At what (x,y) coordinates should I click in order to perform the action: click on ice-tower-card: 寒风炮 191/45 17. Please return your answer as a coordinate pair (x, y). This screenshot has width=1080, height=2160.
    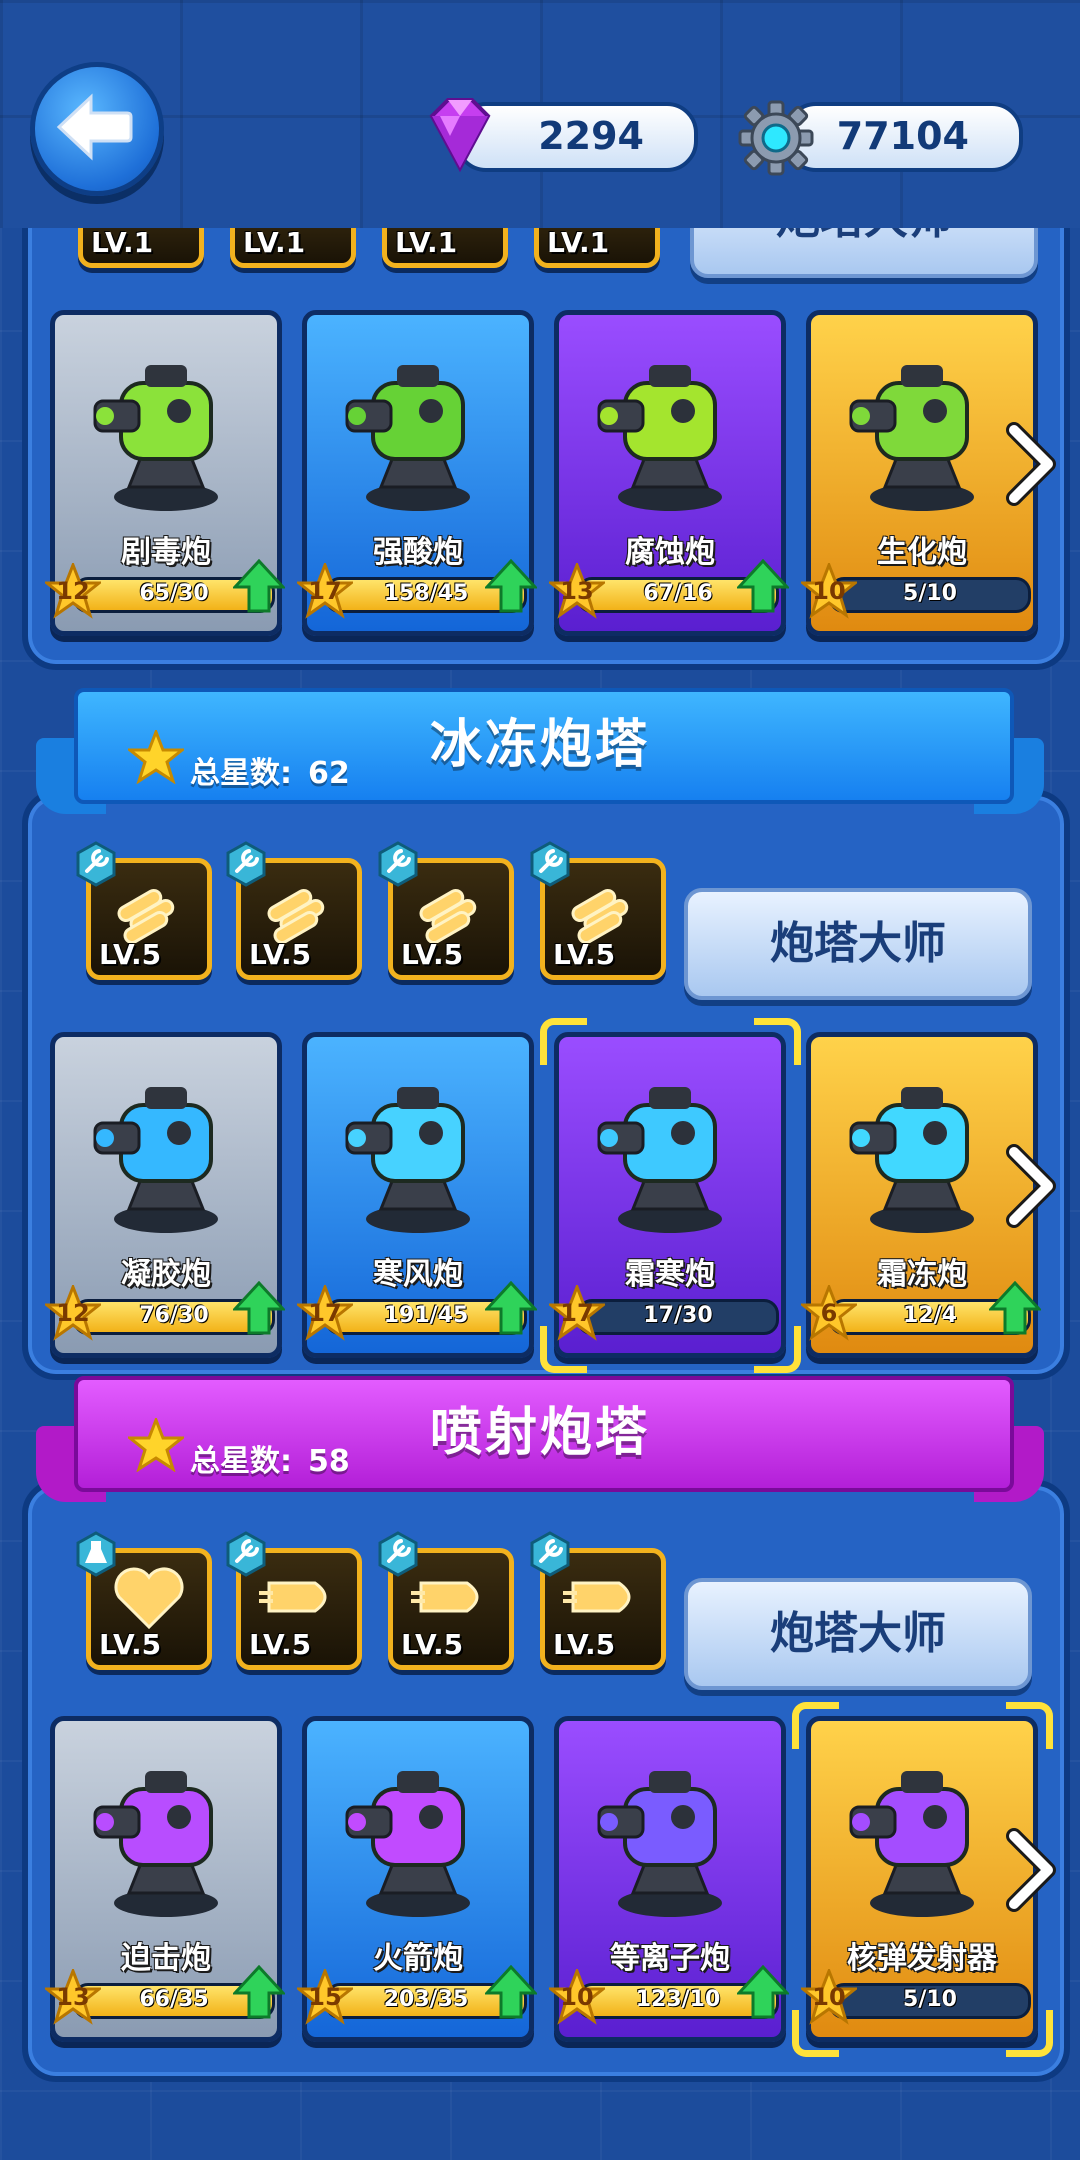
    Looking at the image, I should click on (417, 1195).